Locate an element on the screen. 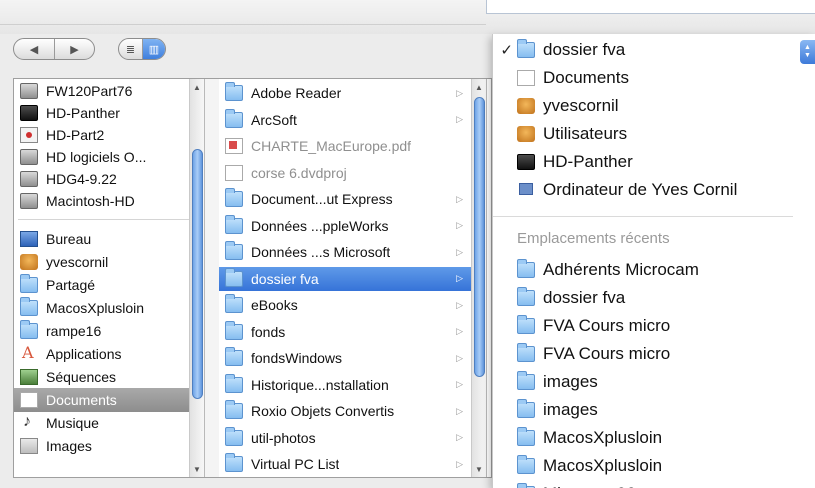 This screenshot has height=488, width=815. menu-item-recent: dossier fva is located at coordinates (643, 297).